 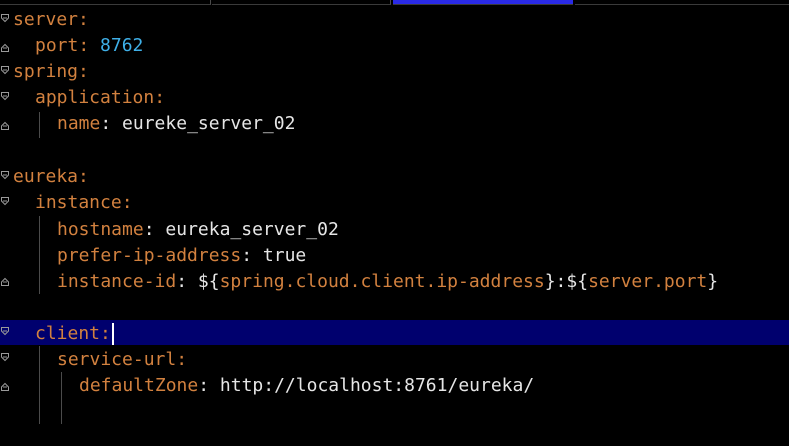 I want to click on current-line-highlight, so click(x=394, y=332).